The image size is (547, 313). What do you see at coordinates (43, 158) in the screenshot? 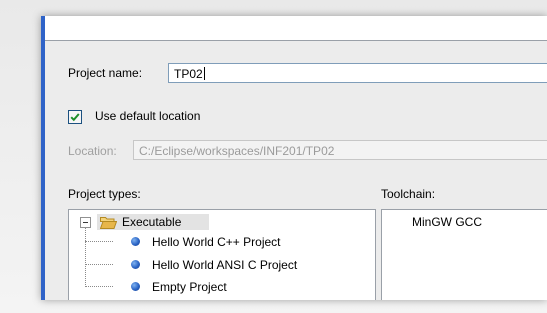
I see `dialog-left-edge` at bounding box center [43, 158].